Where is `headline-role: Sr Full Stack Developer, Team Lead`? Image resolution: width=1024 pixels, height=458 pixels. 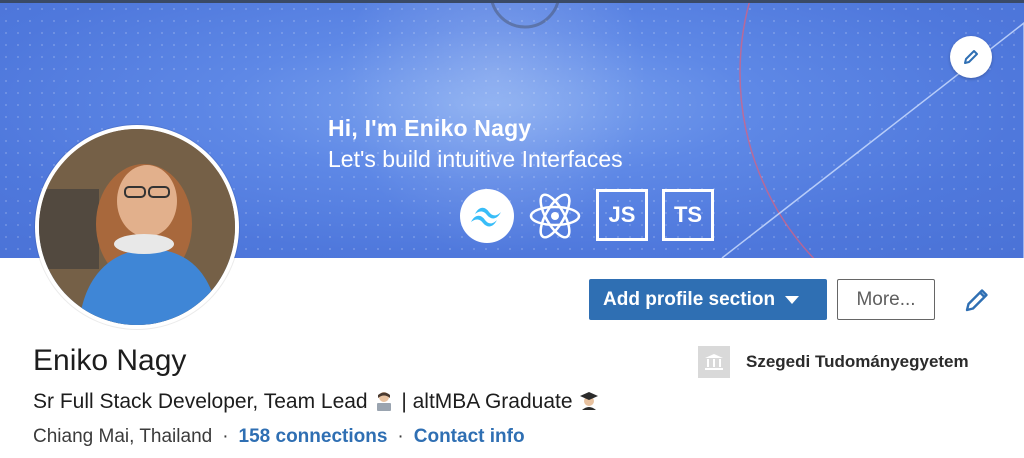
headline-role: Sr Full Stack Developer, Team Lead is located at coordinates (200, 401).